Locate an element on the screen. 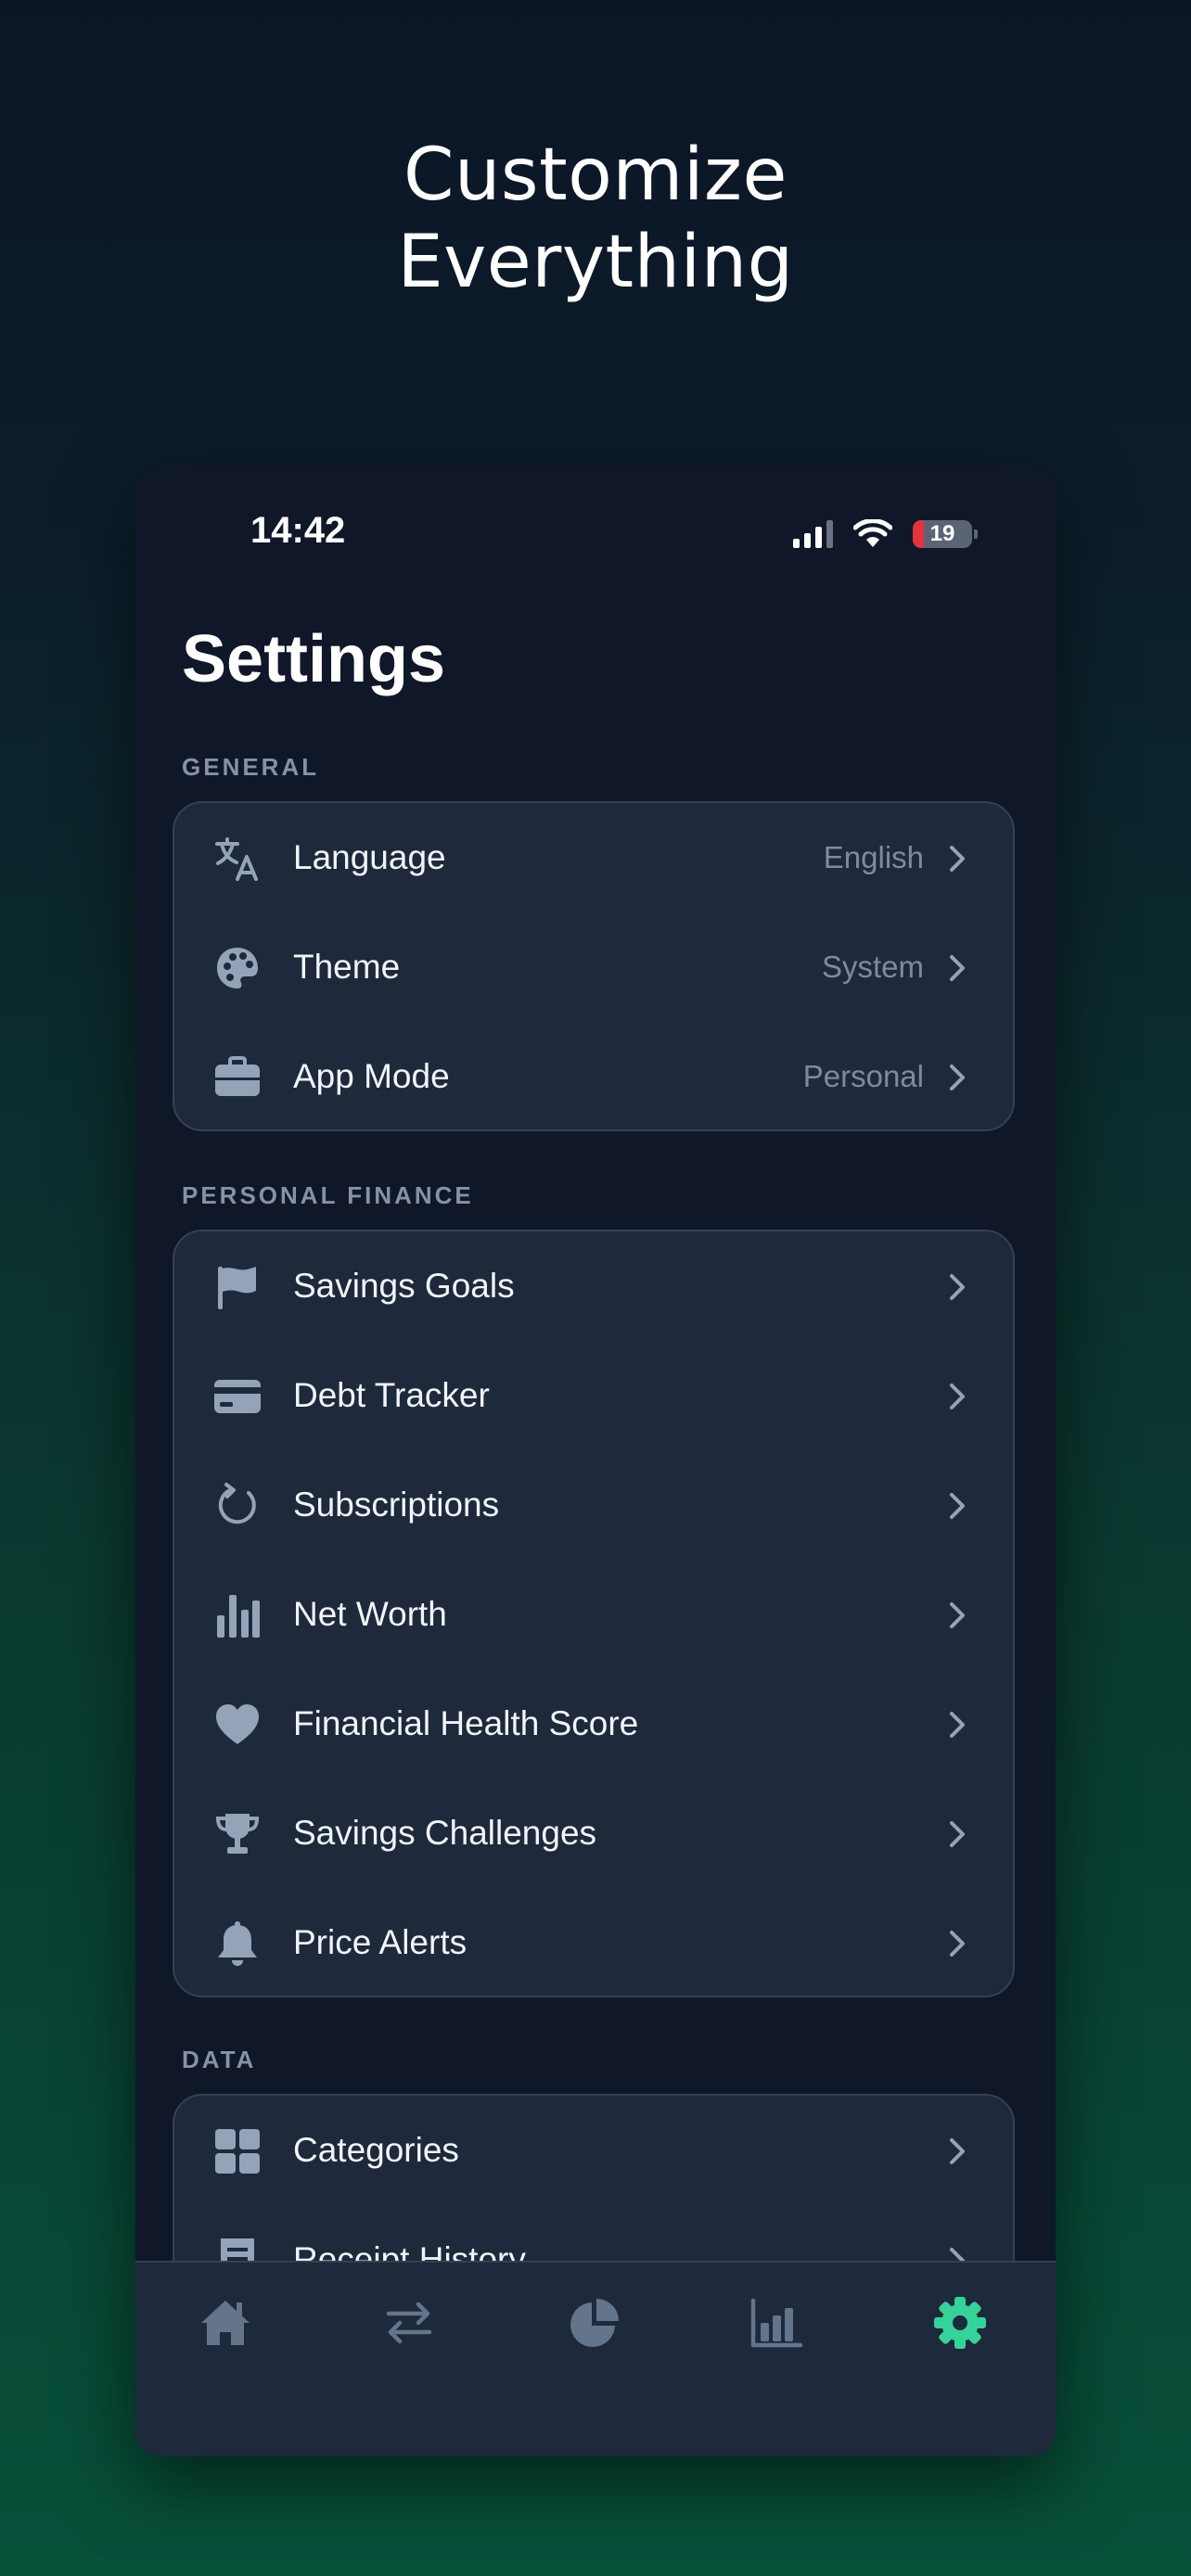  settings-row-net-worth: Net Worth is located at coordinates (593, 1614).